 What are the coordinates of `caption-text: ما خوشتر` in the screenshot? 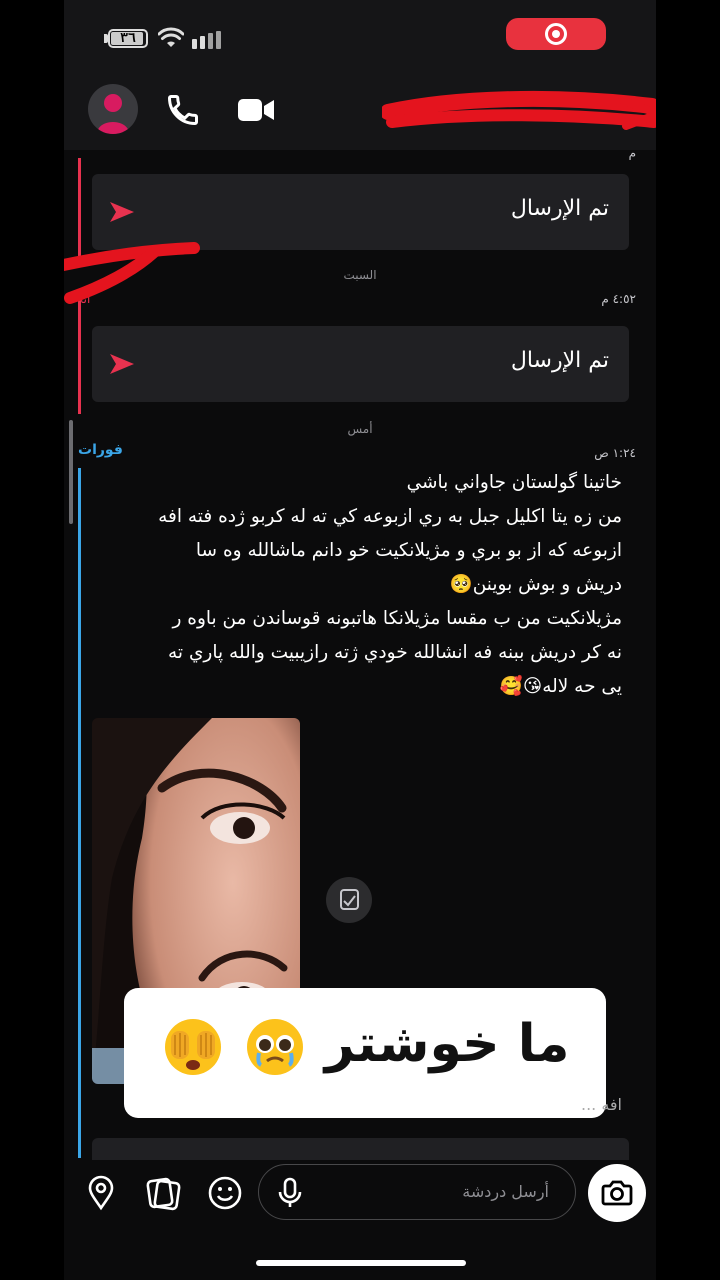 It's located at (447, 1044).